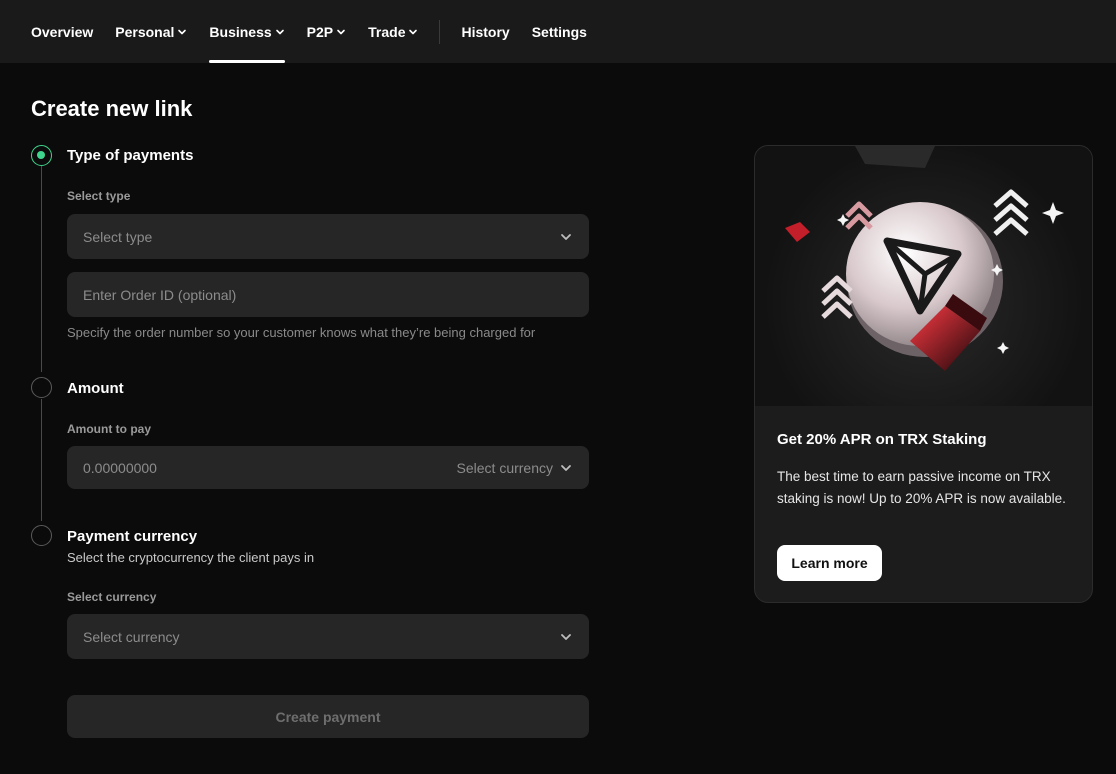 The height and width of the screenshot is (774, 1116). What do you see at coordinates (118, 236) in the screenshot?
I see `select-type-placeholder: Select type` at bounding box center [118, 236].